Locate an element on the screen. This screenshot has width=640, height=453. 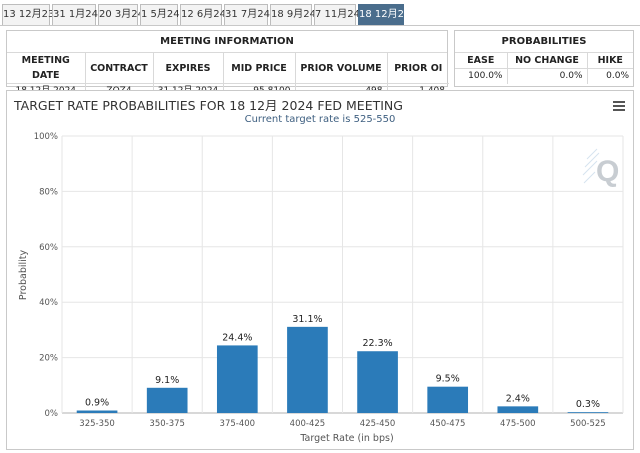
tab-1-may-24: 1 5月24 is located at coordinates (160, 14).